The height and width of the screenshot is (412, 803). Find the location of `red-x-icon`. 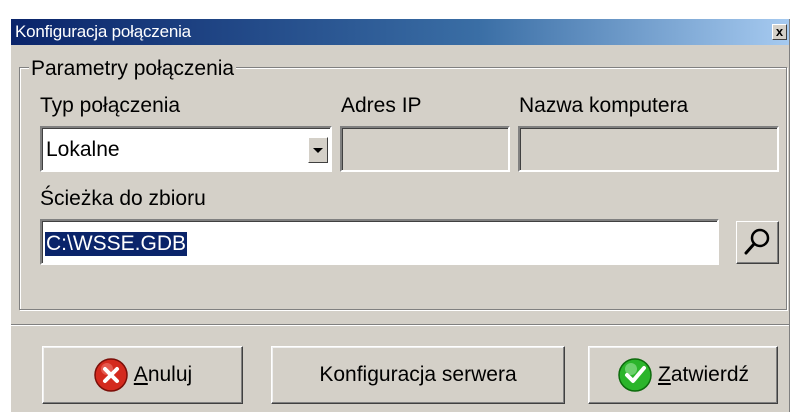

red-x-icon is located at coordinates (111, 375).